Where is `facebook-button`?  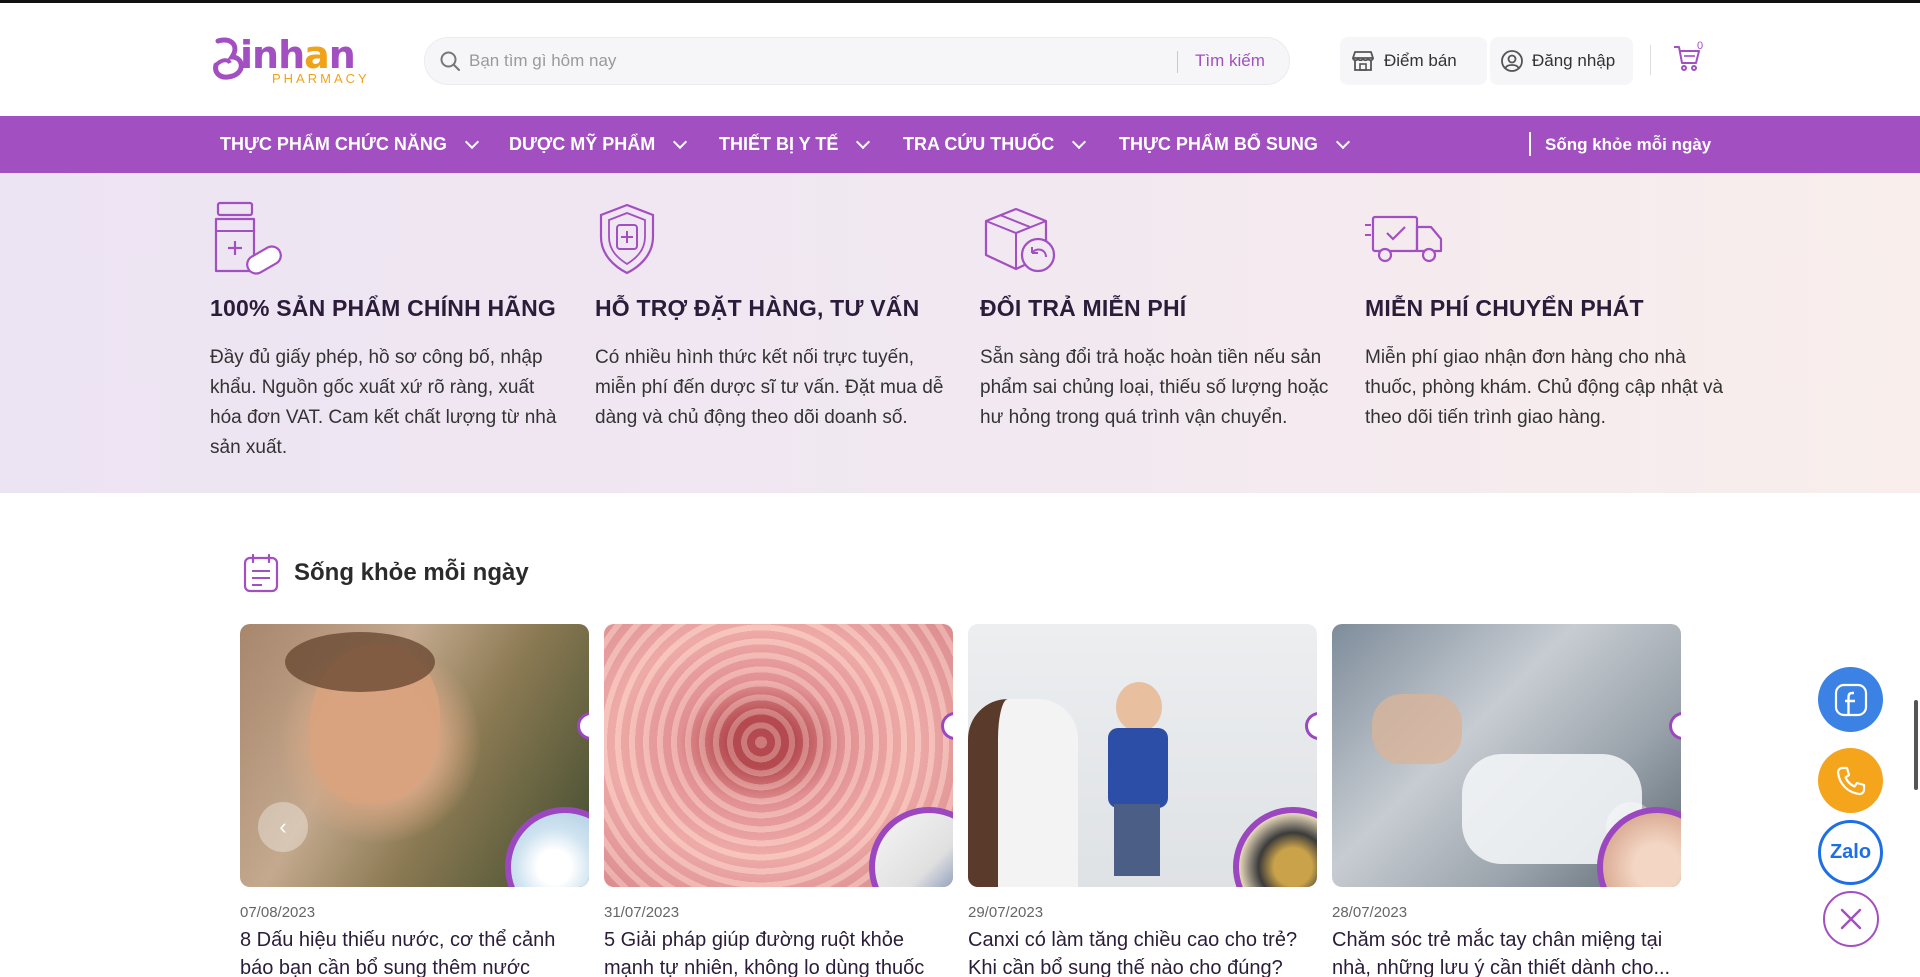
facebook-button is located at coordinates (1850, 699).